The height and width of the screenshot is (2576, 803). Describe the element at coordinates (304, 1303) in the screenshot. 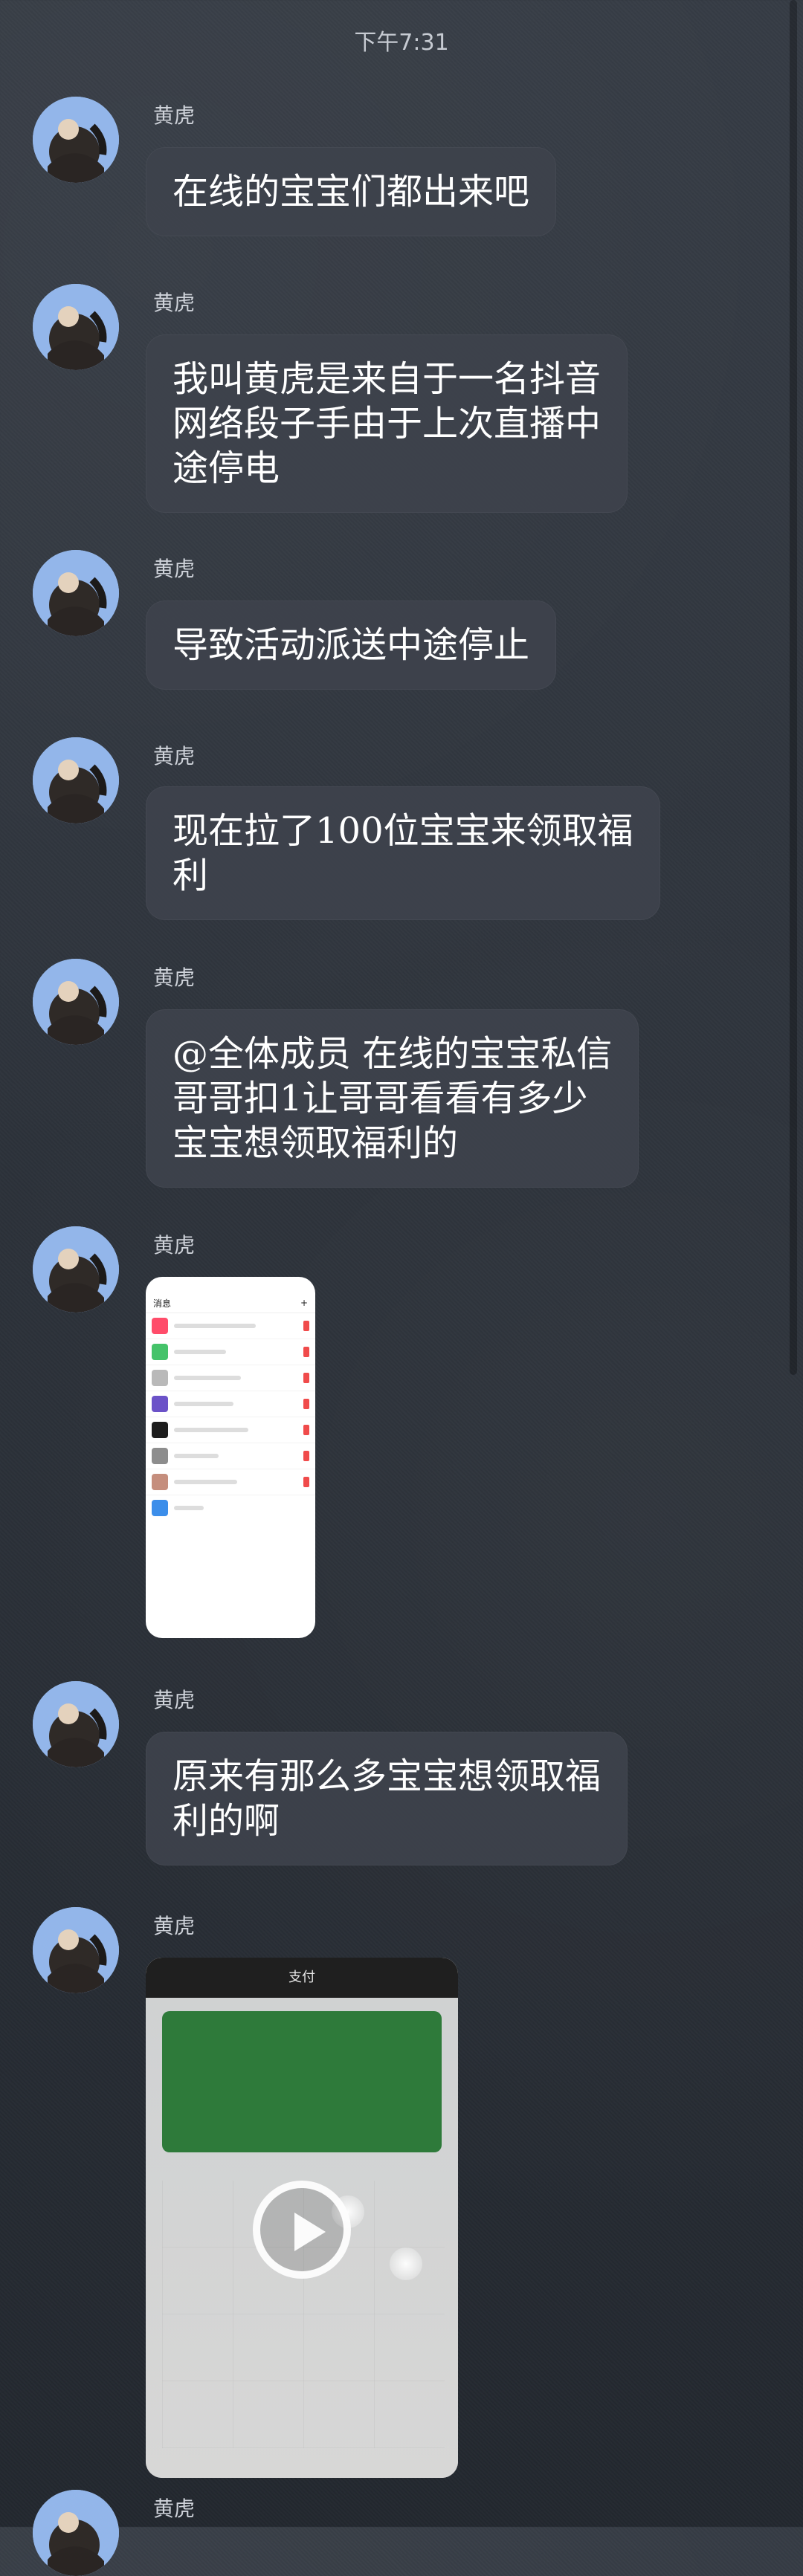

I see `plus-icon: +` at that location.